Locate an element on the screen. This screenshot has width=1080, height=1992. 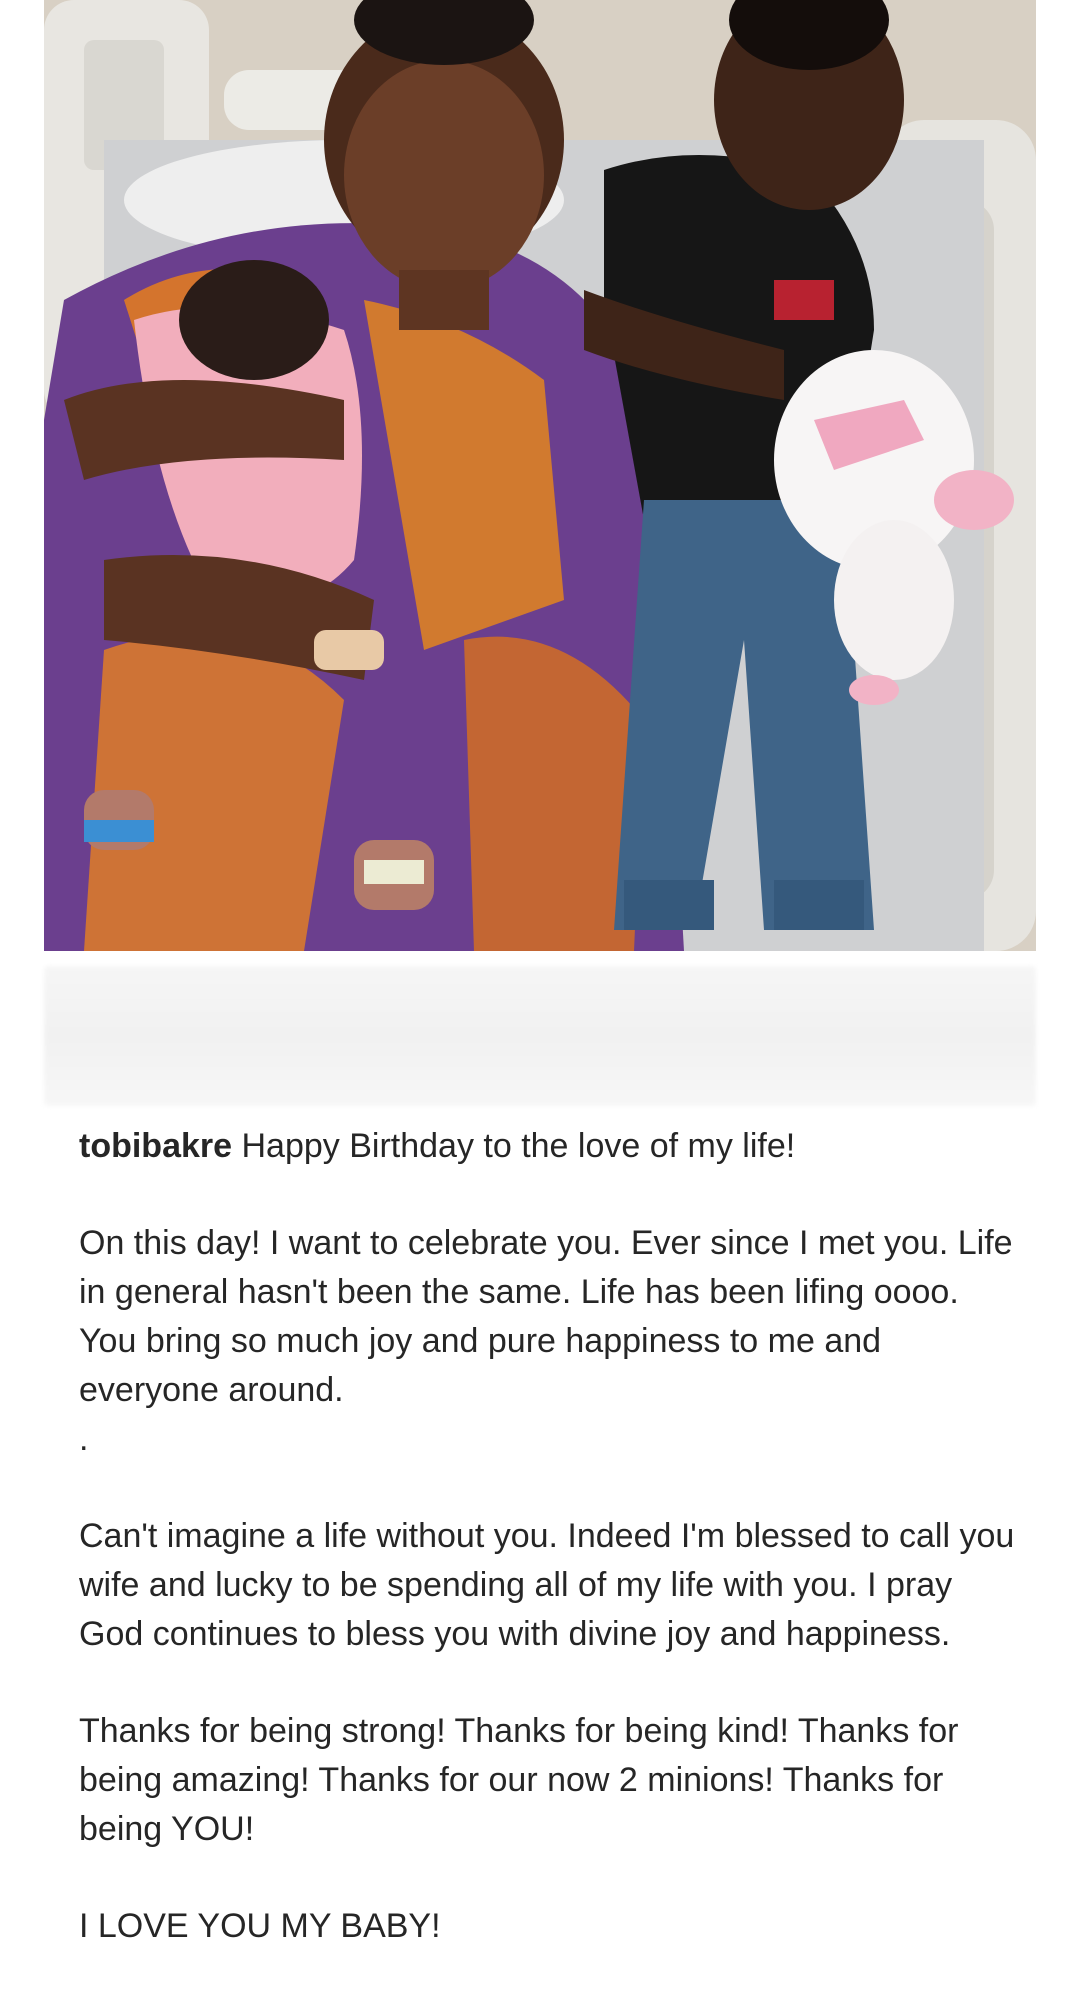
caption-heading-text: Happy Birthday to the love of my life! is located at coordinates (518, 1146).